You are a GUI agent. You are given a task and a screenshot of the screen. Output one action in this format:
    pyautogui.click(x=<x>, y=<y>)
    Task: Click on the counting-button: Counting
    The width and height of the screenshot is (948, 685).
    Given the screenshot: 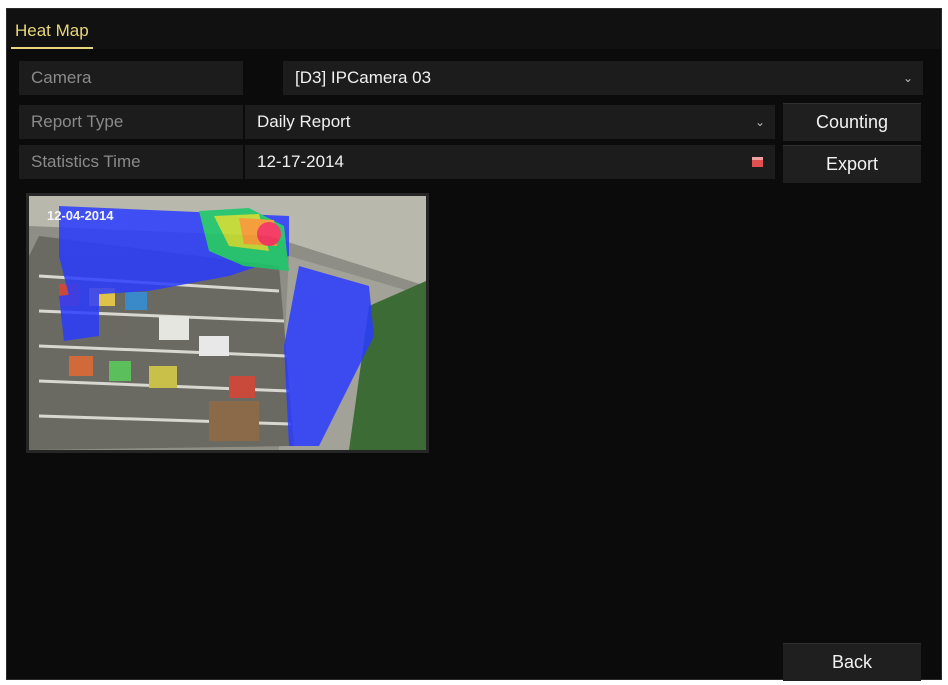 What is the action you would take?
    pyautogui.click(x=852, y=122)
    